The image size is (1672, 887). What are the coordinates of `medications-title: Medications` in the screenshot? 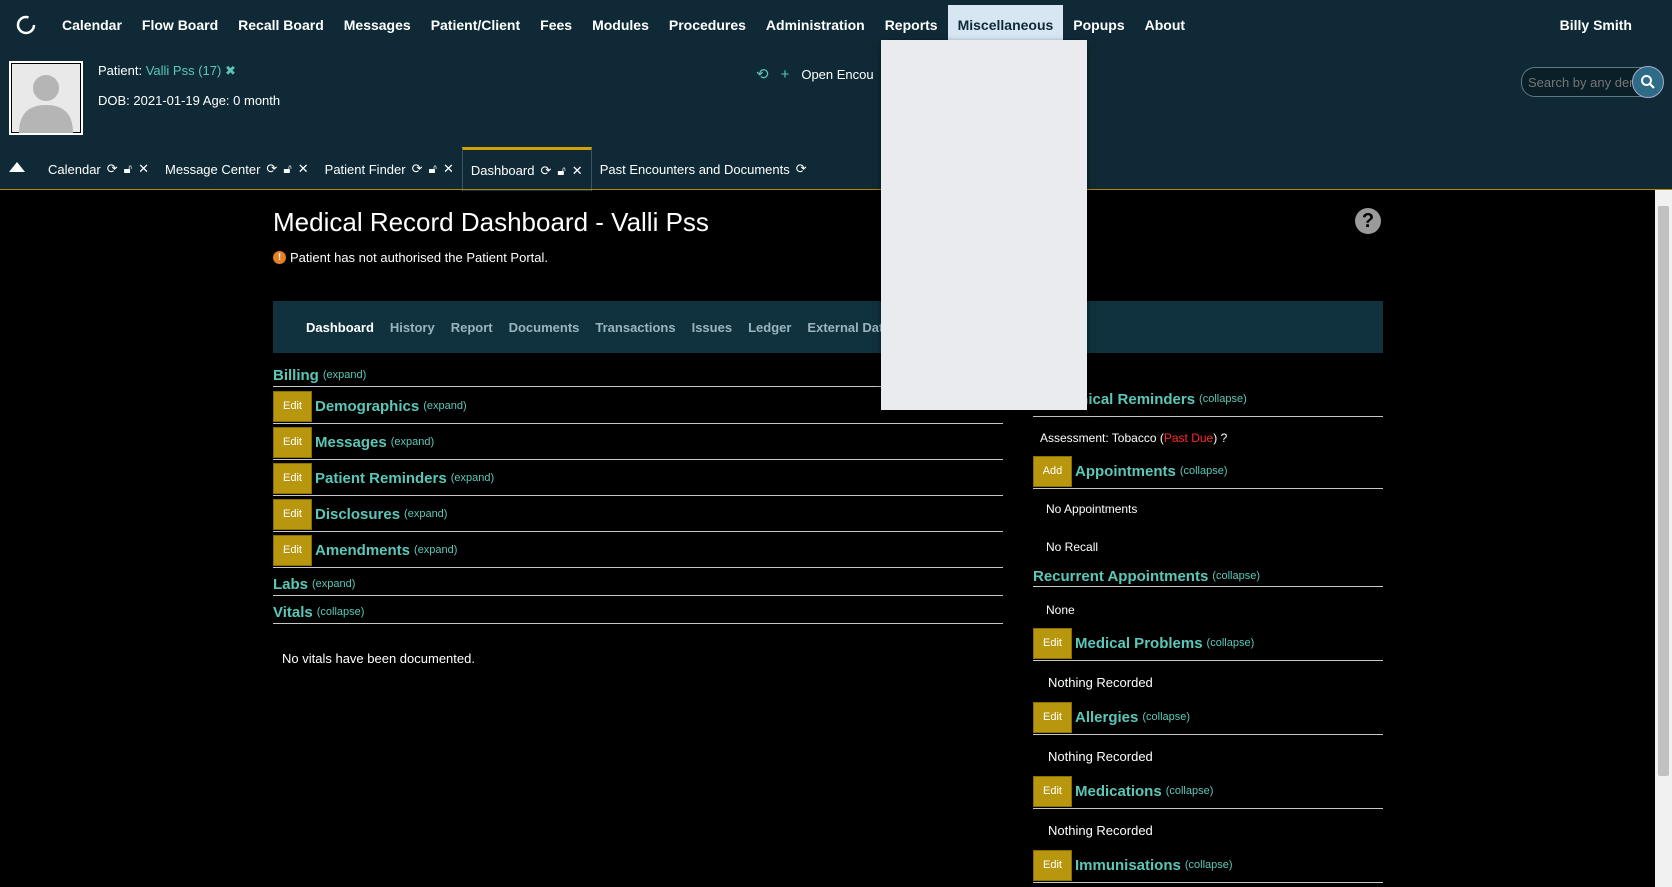 It's located at (1118, 791).